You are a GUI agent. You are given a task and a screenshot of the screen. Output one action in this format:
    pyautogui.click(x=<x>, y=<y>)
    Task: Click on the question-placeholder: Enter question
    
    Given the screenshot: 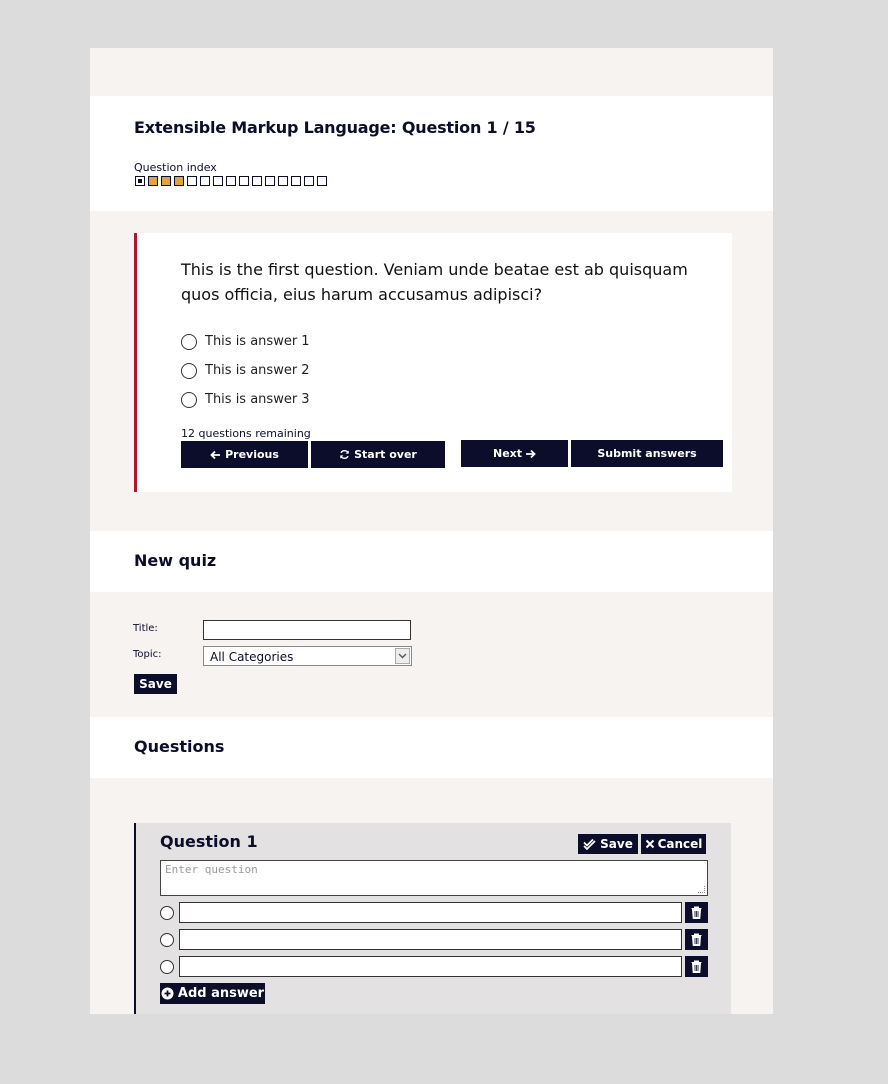 What is the action you would take?
    pyautogui.click(x=211, y=869)
    